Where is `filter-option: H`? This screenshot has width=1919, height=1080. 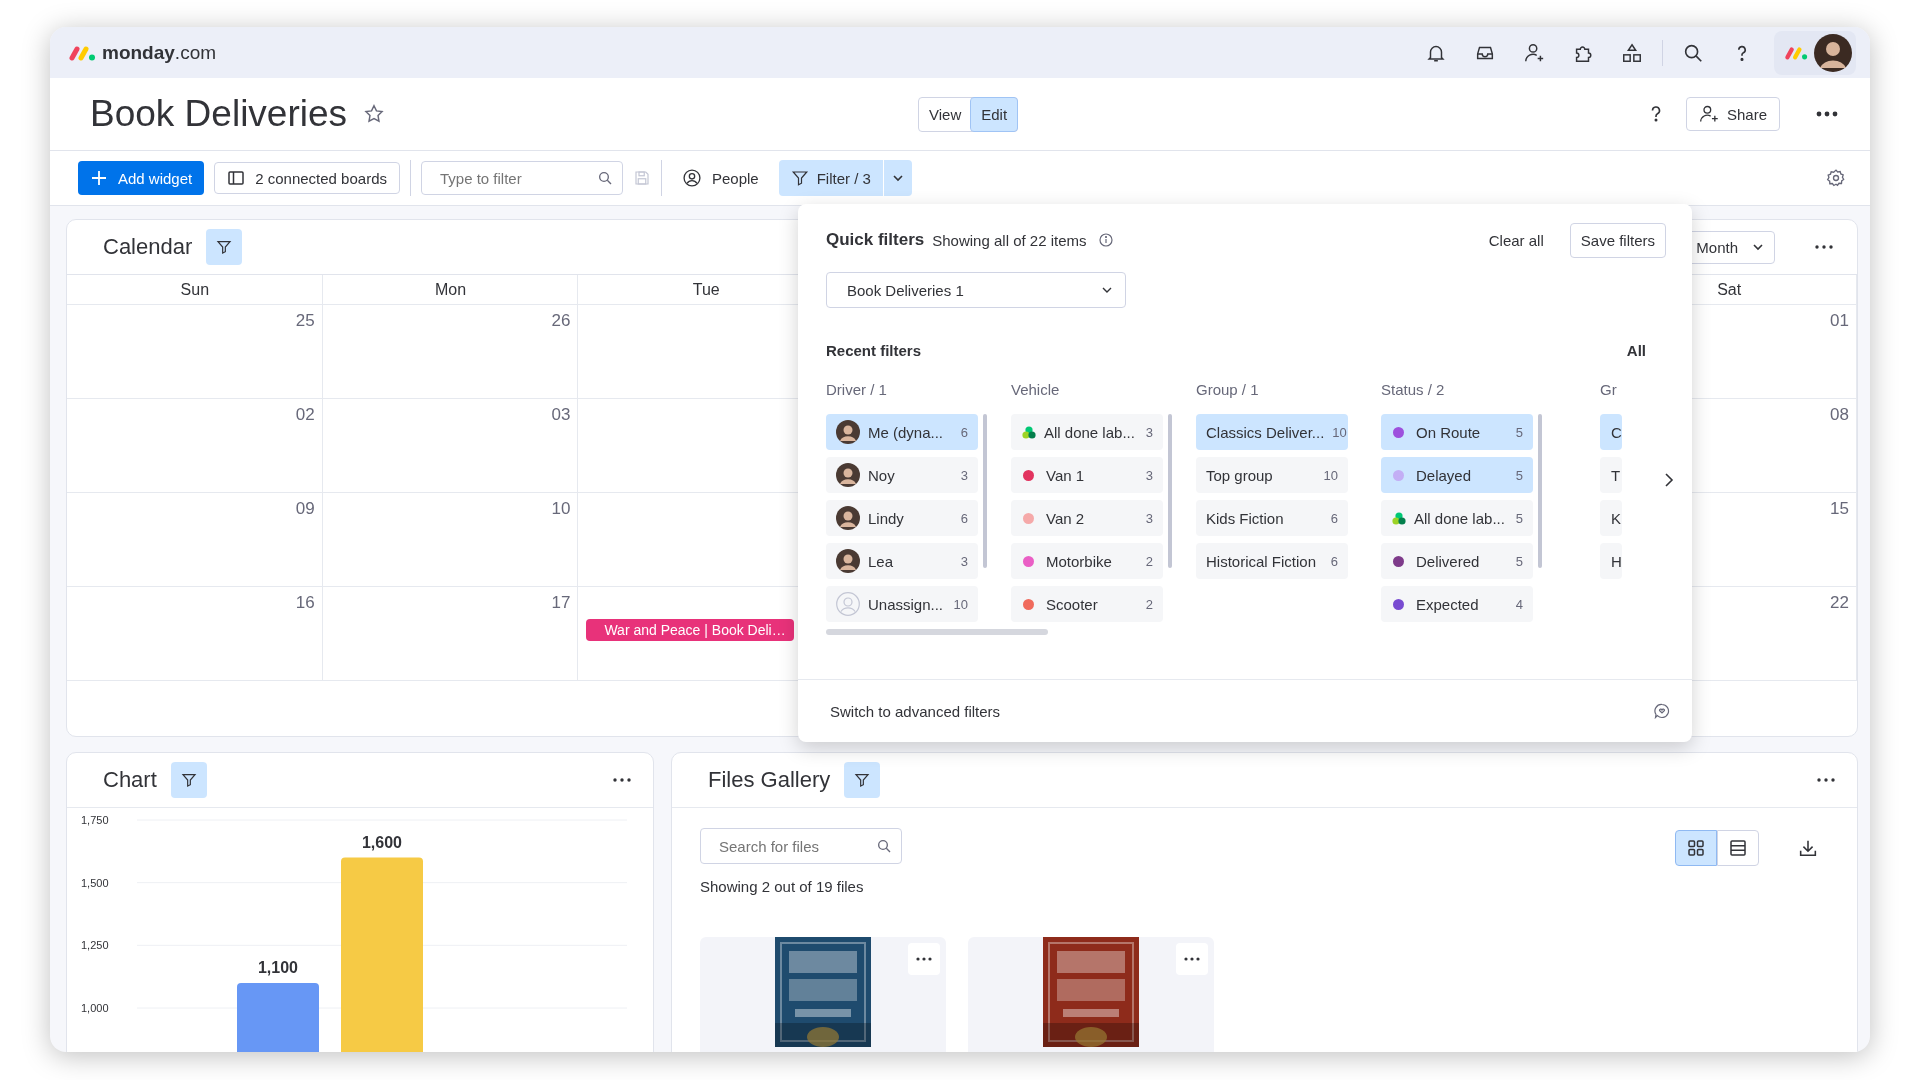
filter-option: H is located at coordinates (1611, 561).